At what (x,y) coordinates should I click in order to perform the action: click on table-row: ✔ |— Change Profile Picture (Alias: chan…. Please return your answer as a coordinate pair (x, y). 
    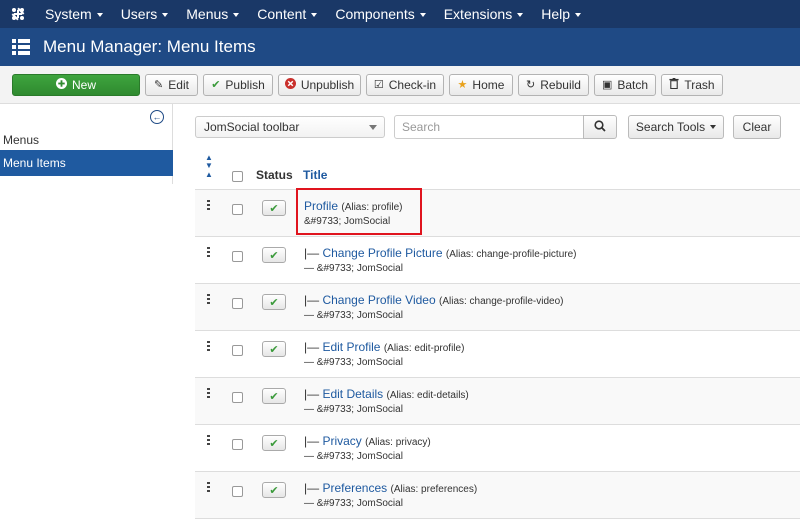
    Looking at the image, I should click on (497, 260).